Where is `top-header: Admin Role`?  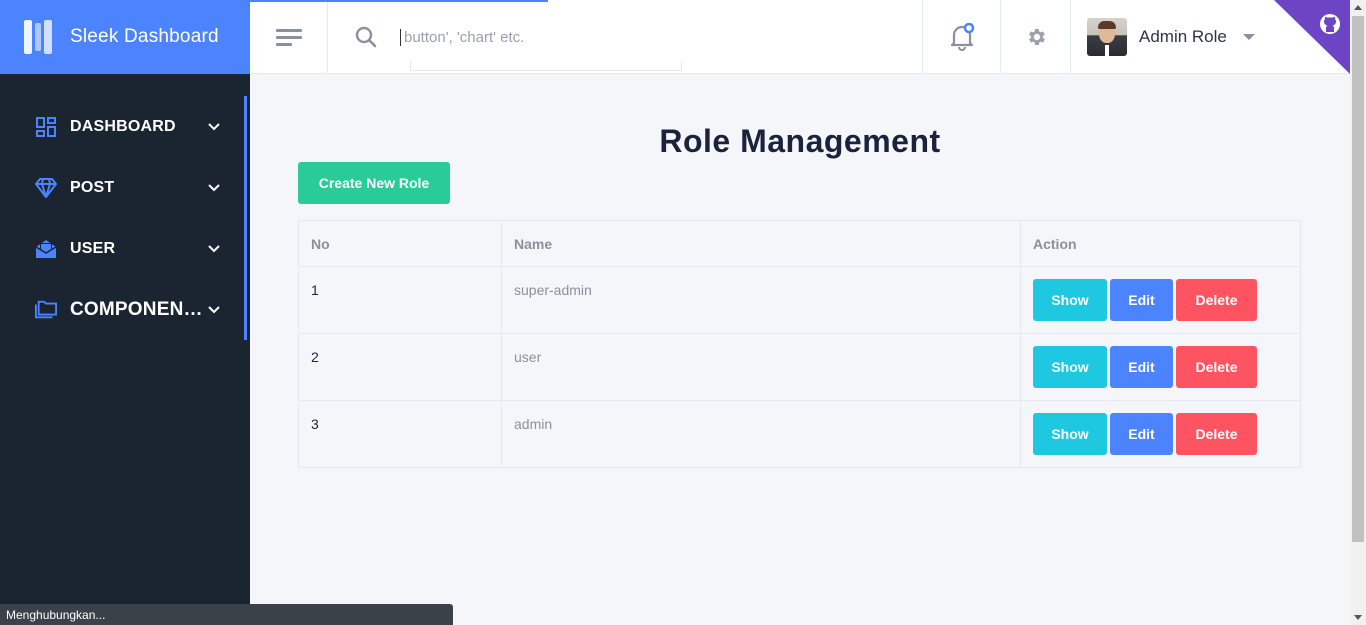
top-header: Admin Role is located at coordinates (800, 37).